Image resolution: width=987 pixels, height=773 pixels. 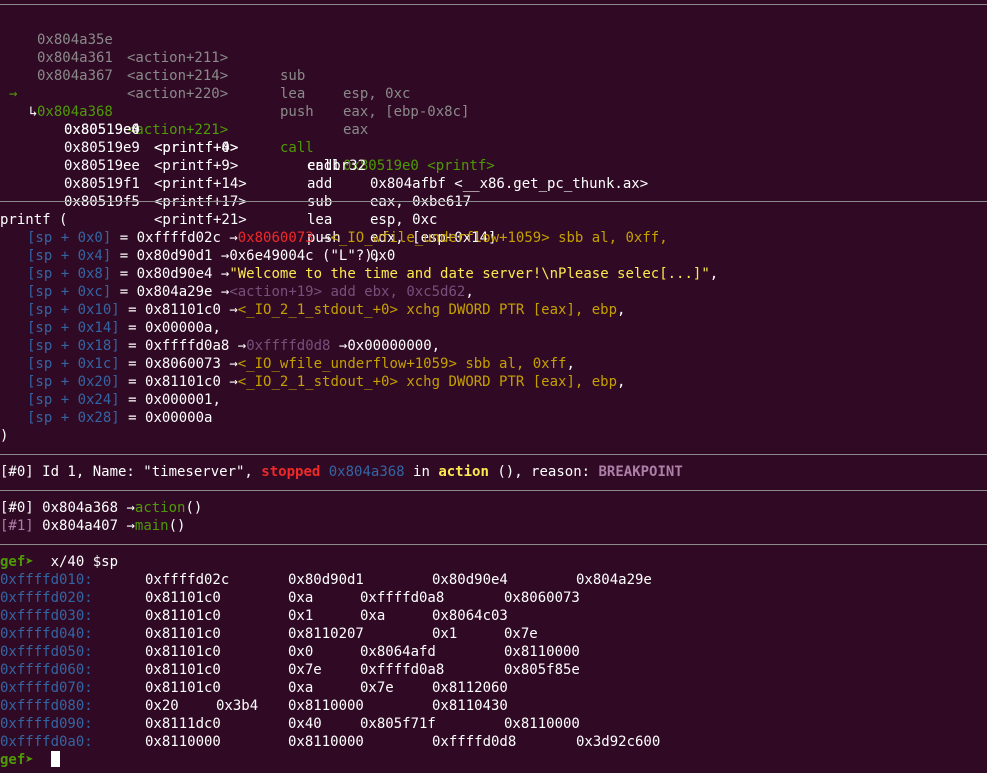 I want to click on arg-slot: [sp + 0x10], so click(x=73, y=310).